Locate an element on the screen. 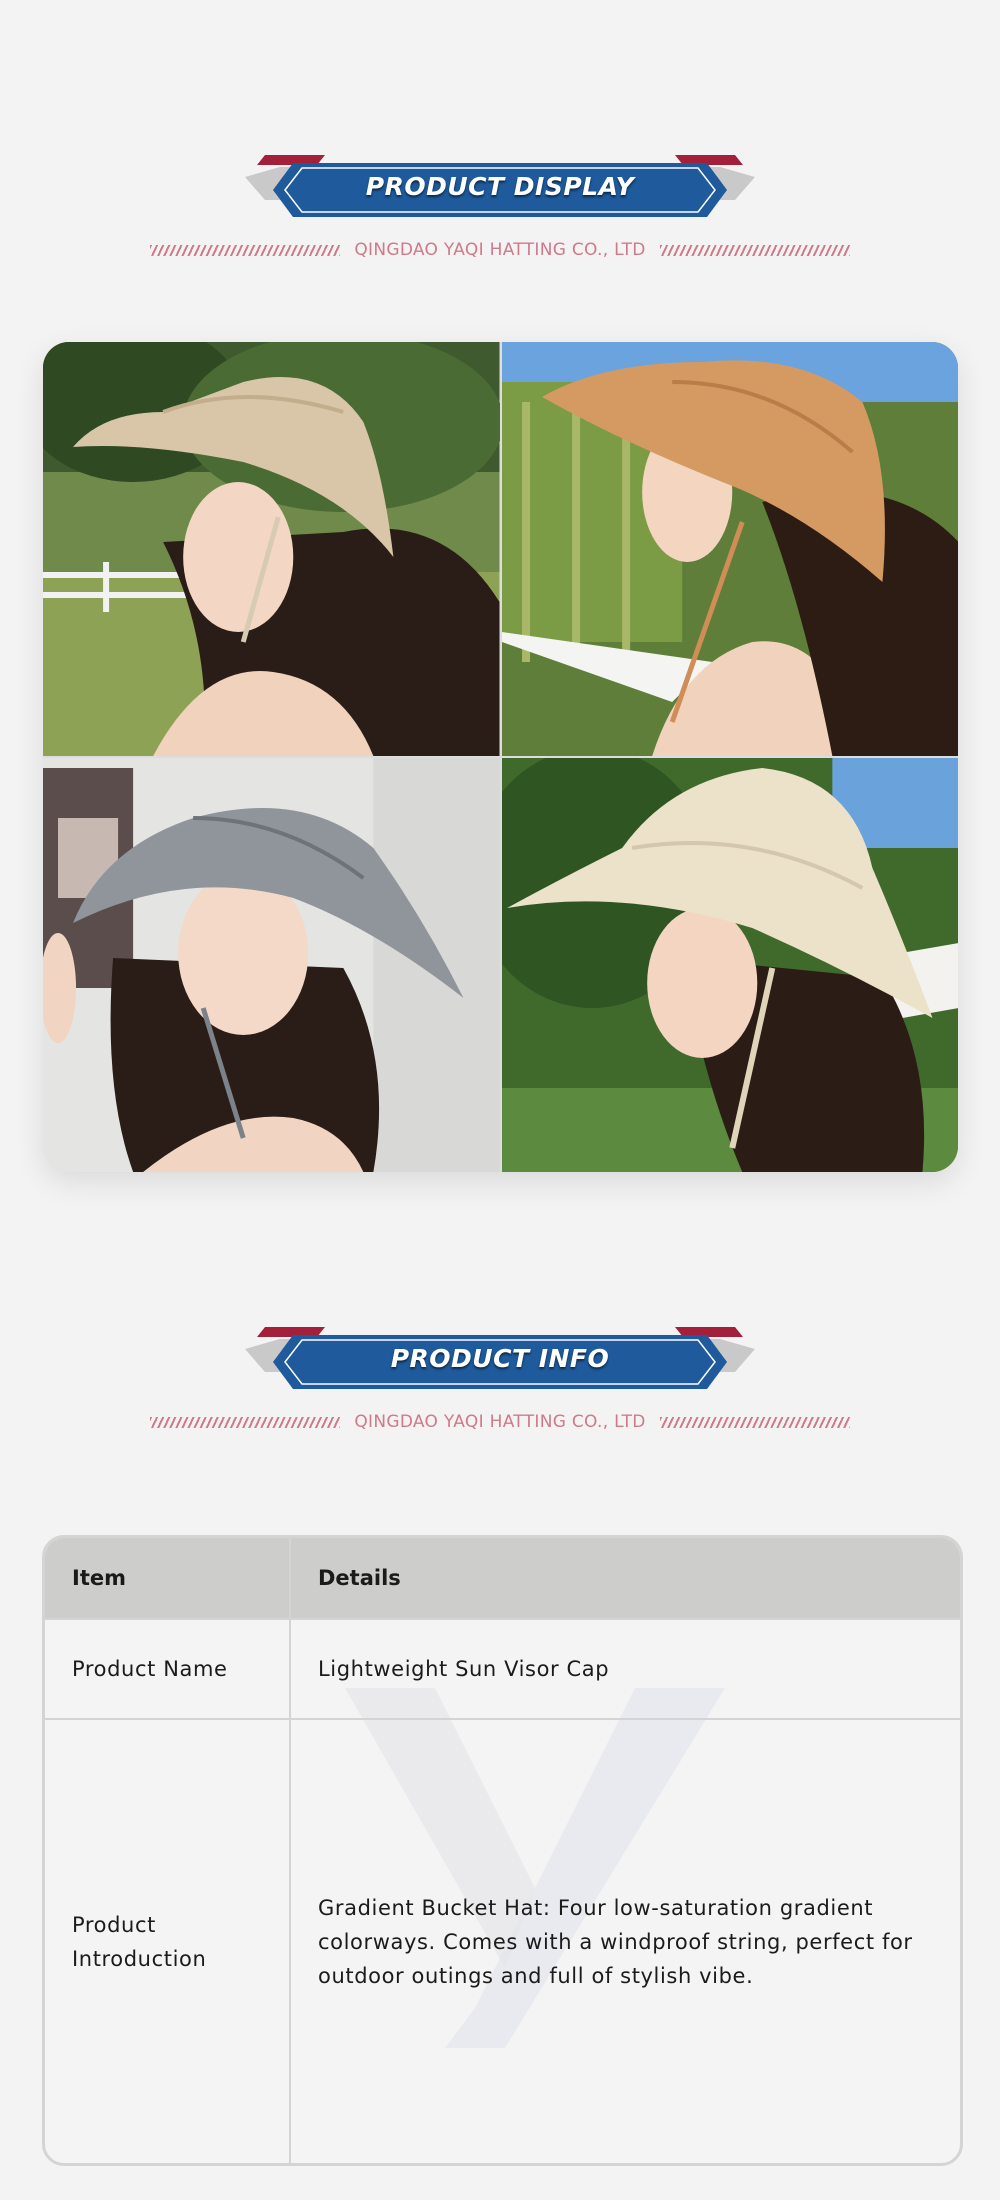 Image resolution: width=1000 pixels, height=2200 pixels. title-banner: PRODUCT INFO is located at coordinates (500, 1362).